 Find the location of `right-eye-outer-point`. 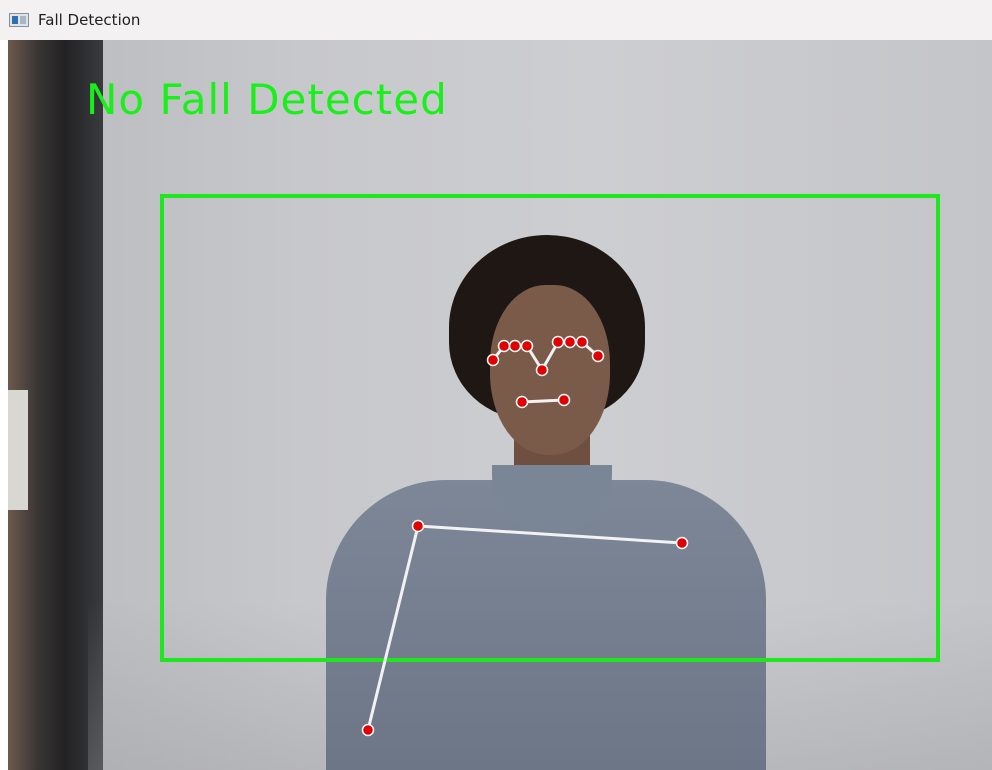

right-eye-outer-point is located at coordinates (598, 356).